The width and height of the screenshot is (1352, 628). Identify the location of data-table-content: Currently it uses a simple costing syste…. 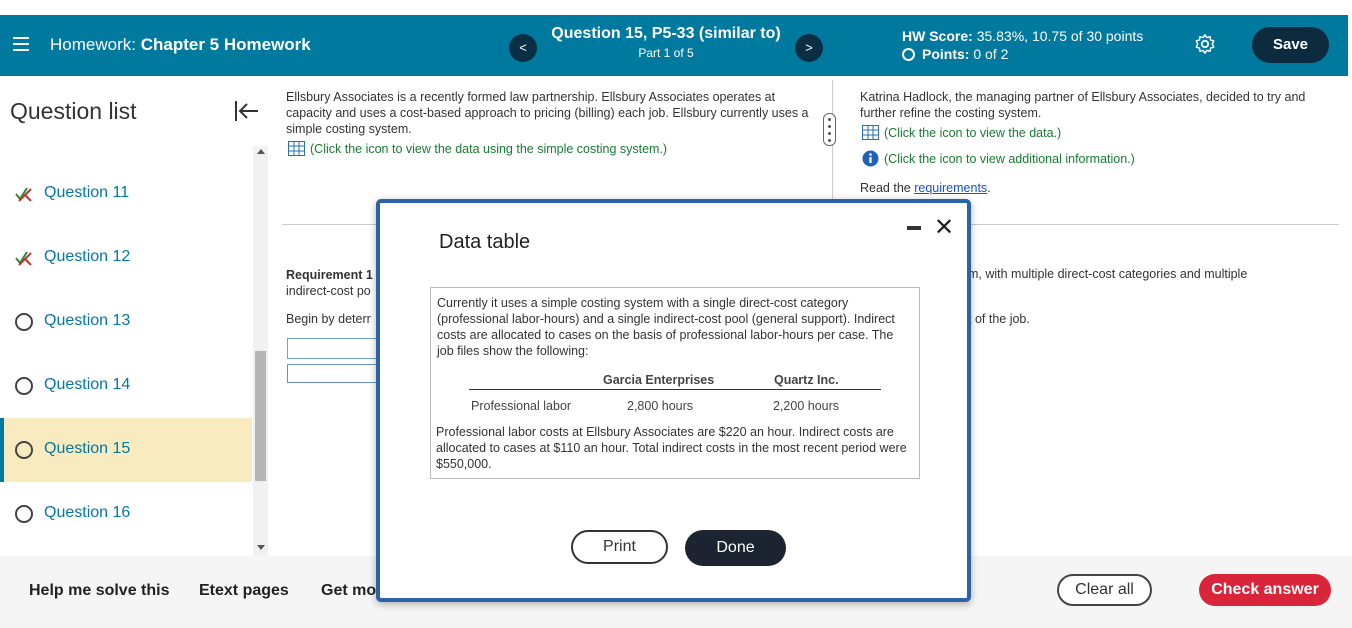
(675, 383).